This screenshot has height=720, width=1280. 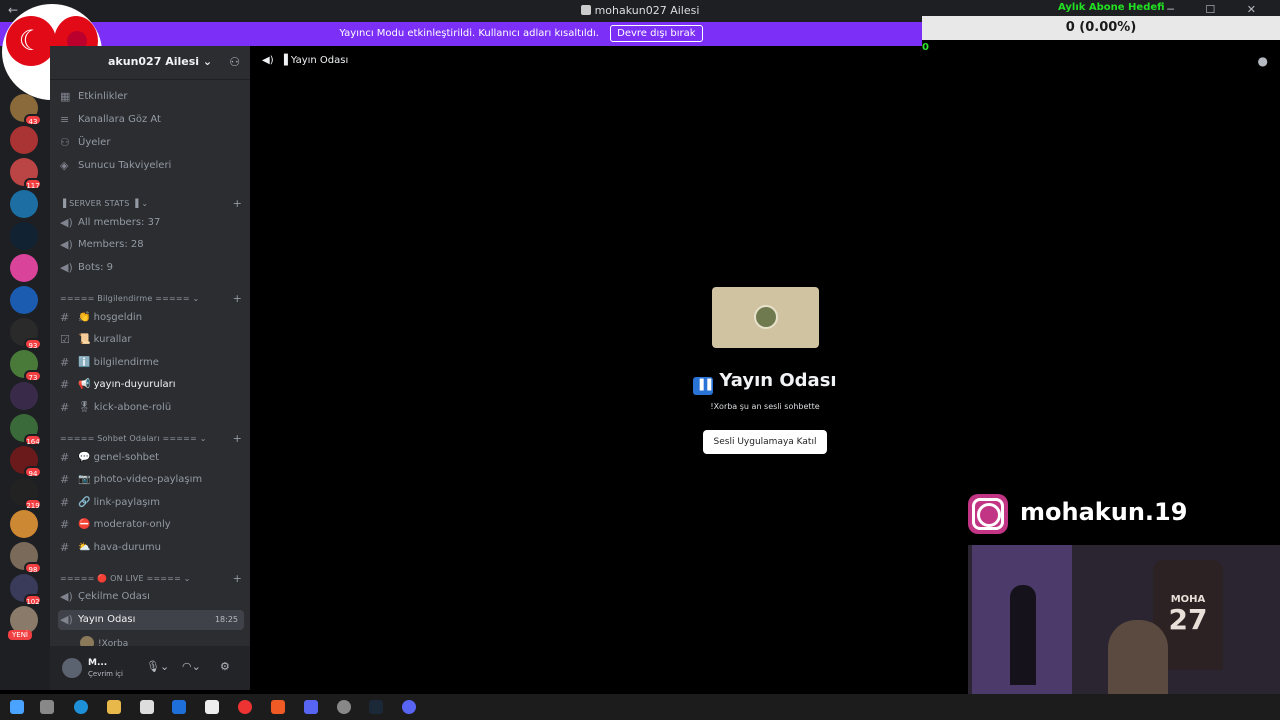 What do you see at coordinates (119, 502) in the screenshot?
I see `channel-label: 🔗 link-paylaşım` at bounding box center [119, 502].